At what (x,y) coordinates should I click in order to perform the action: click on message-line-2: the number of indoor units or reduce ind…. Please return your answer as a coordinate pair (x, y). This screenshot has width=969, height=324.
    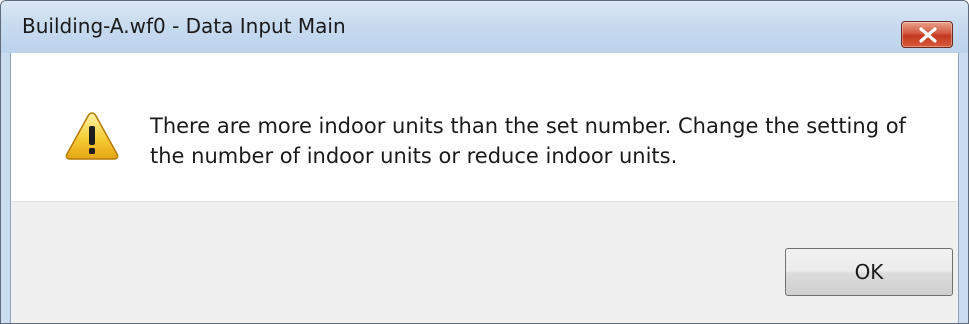
    Looking at the image, I should click on (414, 156).